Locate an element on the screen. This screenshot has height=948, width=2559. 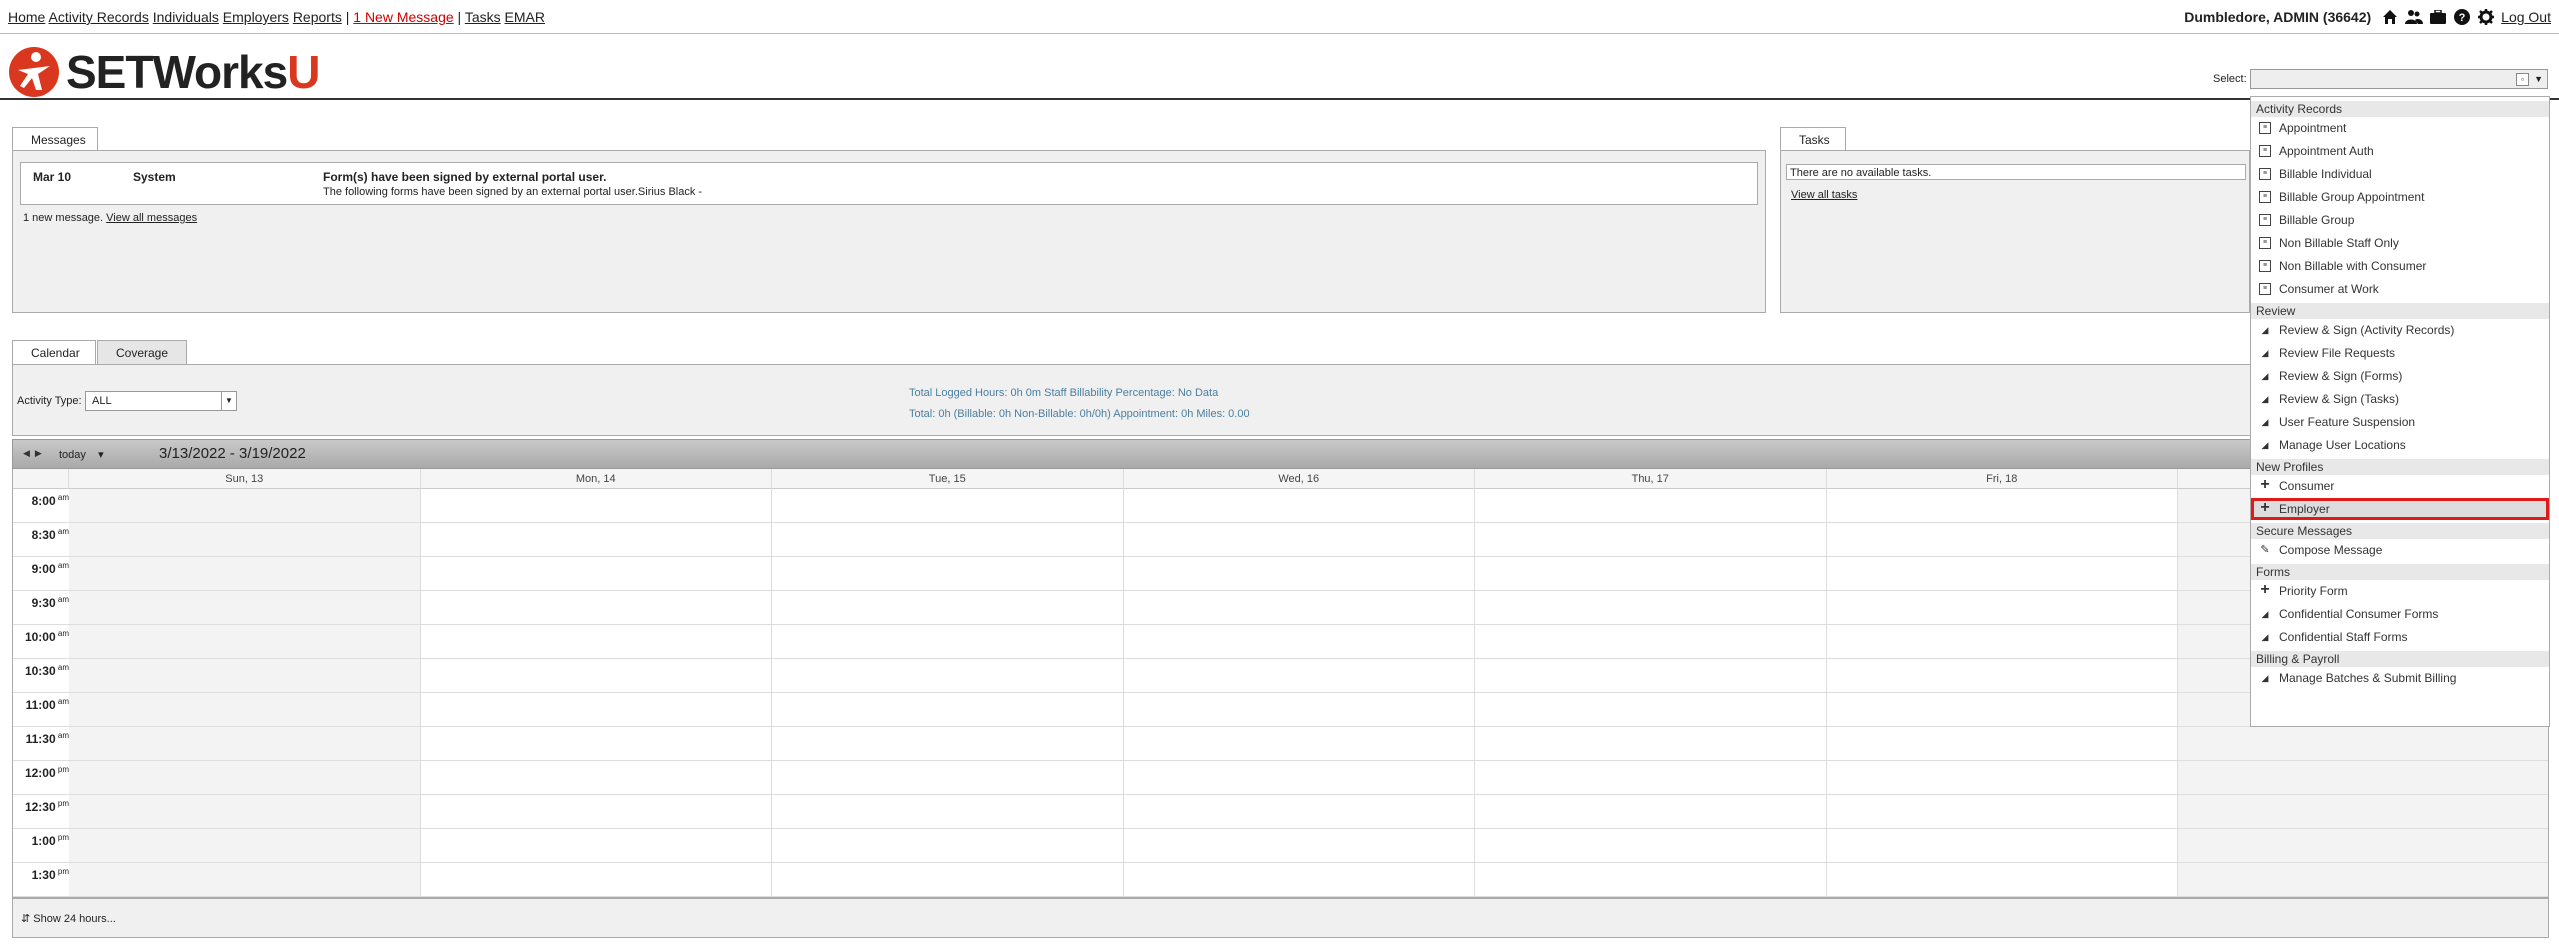
menu-item-non-billable-staff-only: ≡ Non Billable Staff Only is located at coordinates (2400, 243).